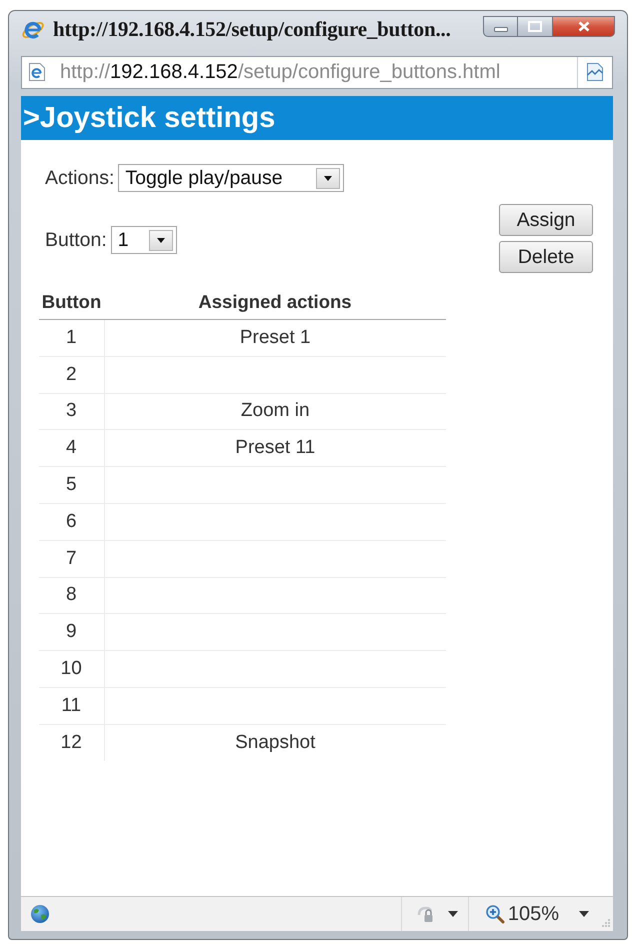  What do you see at coordinates (71, 485) in the screenshot?
I see `table-cell: 5` at bounding box center [71, 485].